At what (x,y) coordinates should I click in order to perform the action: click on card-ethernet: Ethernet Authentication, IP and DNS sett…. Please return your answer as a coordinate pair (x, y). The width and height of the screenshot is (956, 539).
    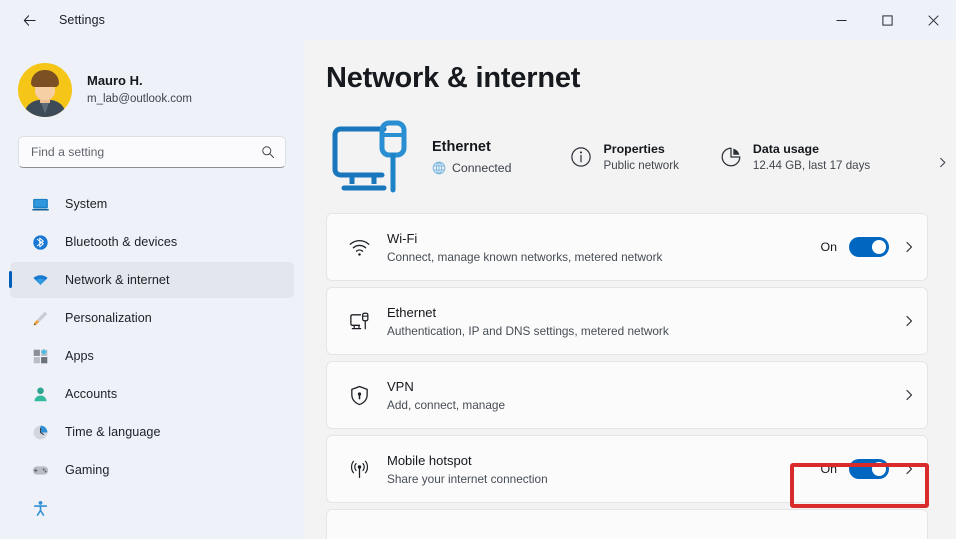
    Looking at the image, I should click on (627, 321).